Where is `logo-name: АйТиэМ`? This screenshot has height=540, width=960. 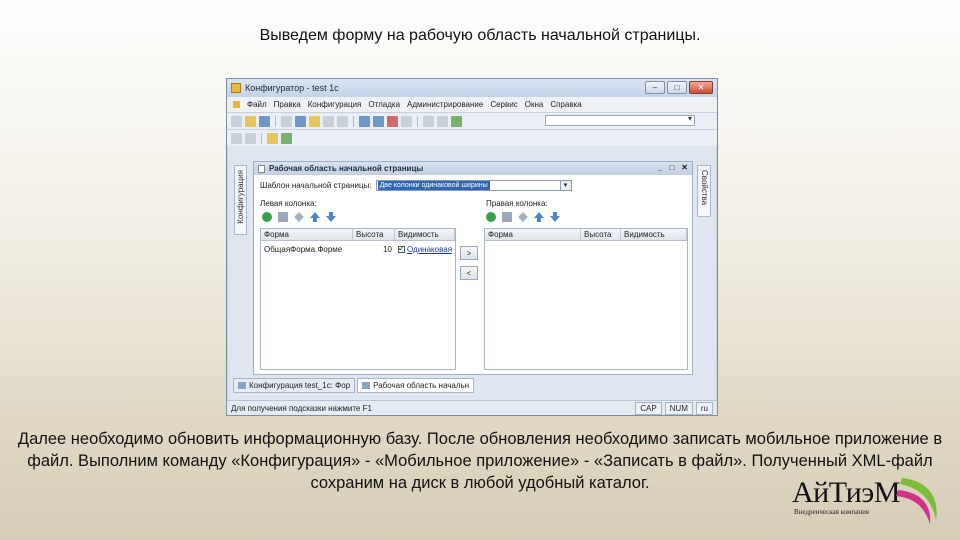 logo-name: АйТиэМ is located at coordinates (846, 492).